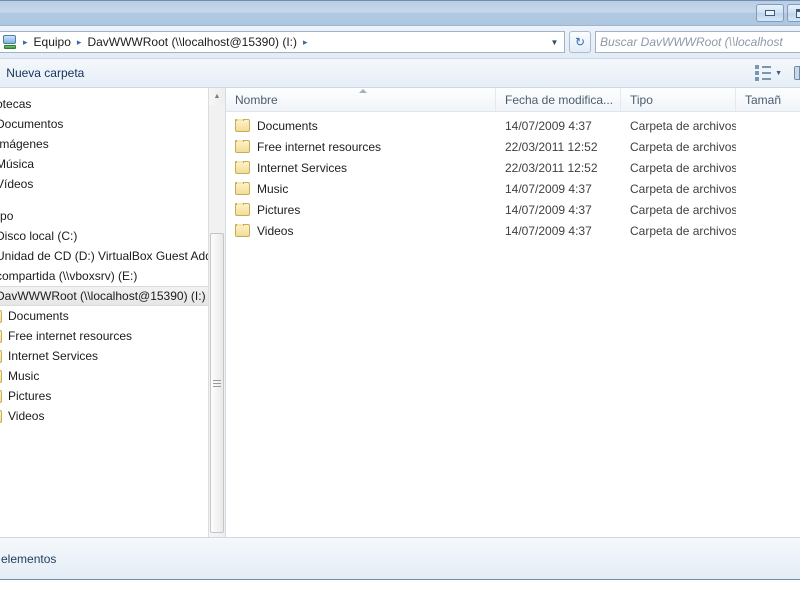 This screenshot has height=600, width=800. What do you see at coordinates (112, 376) in the screenshot?
I see `sidebar-item-music: Music` at bounding box center [112, 376].